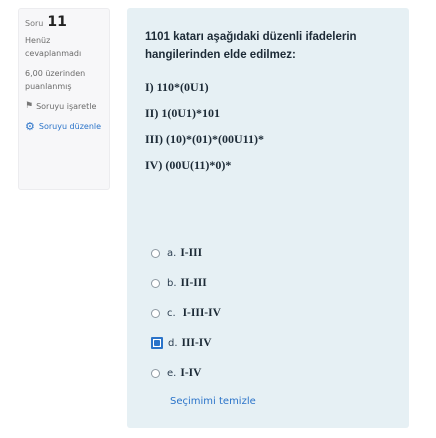 The width and height of the screenshot is (436, 438). I want to click on option-text: I-III, so click(191, 253).